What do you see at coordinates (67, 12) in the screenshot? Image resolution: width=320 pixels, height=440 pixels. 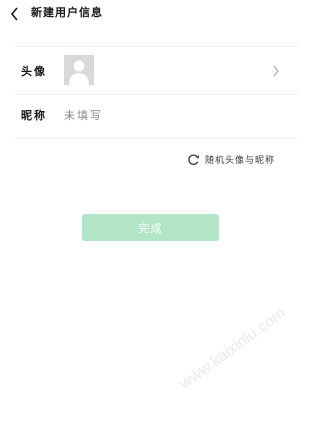 I see `page-title: 新建用户信息` at bounding box center [67, 12].